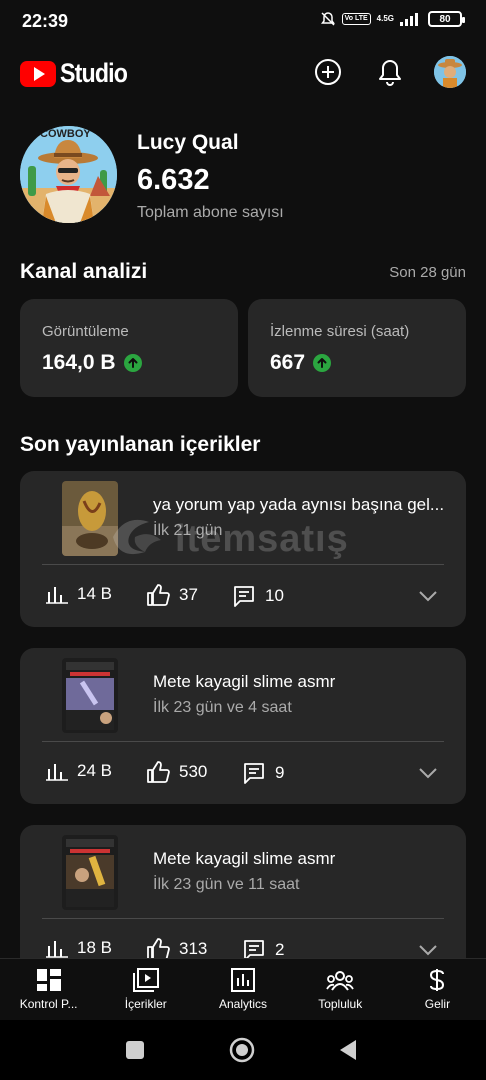 The image size is (486, 1080). What do you see at coordinates (222, 707) in the screenshot?
I see `video-age: İlk 23 gün ve 4 saat` at bounding box center [222, 707].